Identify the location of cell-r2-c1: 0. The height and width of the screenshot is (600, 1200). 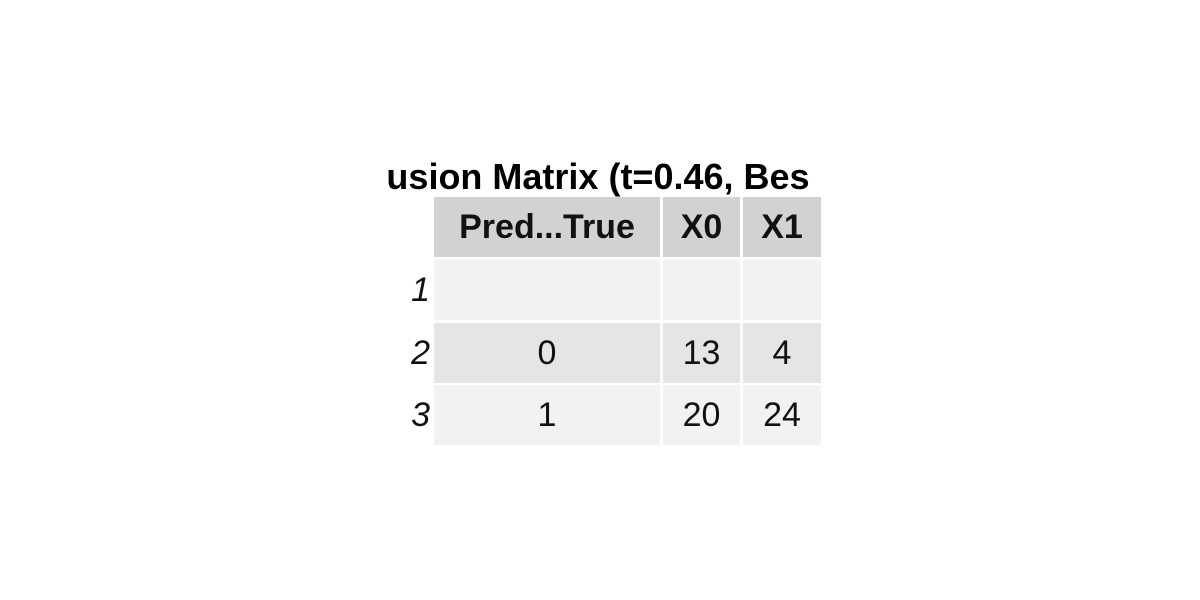
(547, 353).